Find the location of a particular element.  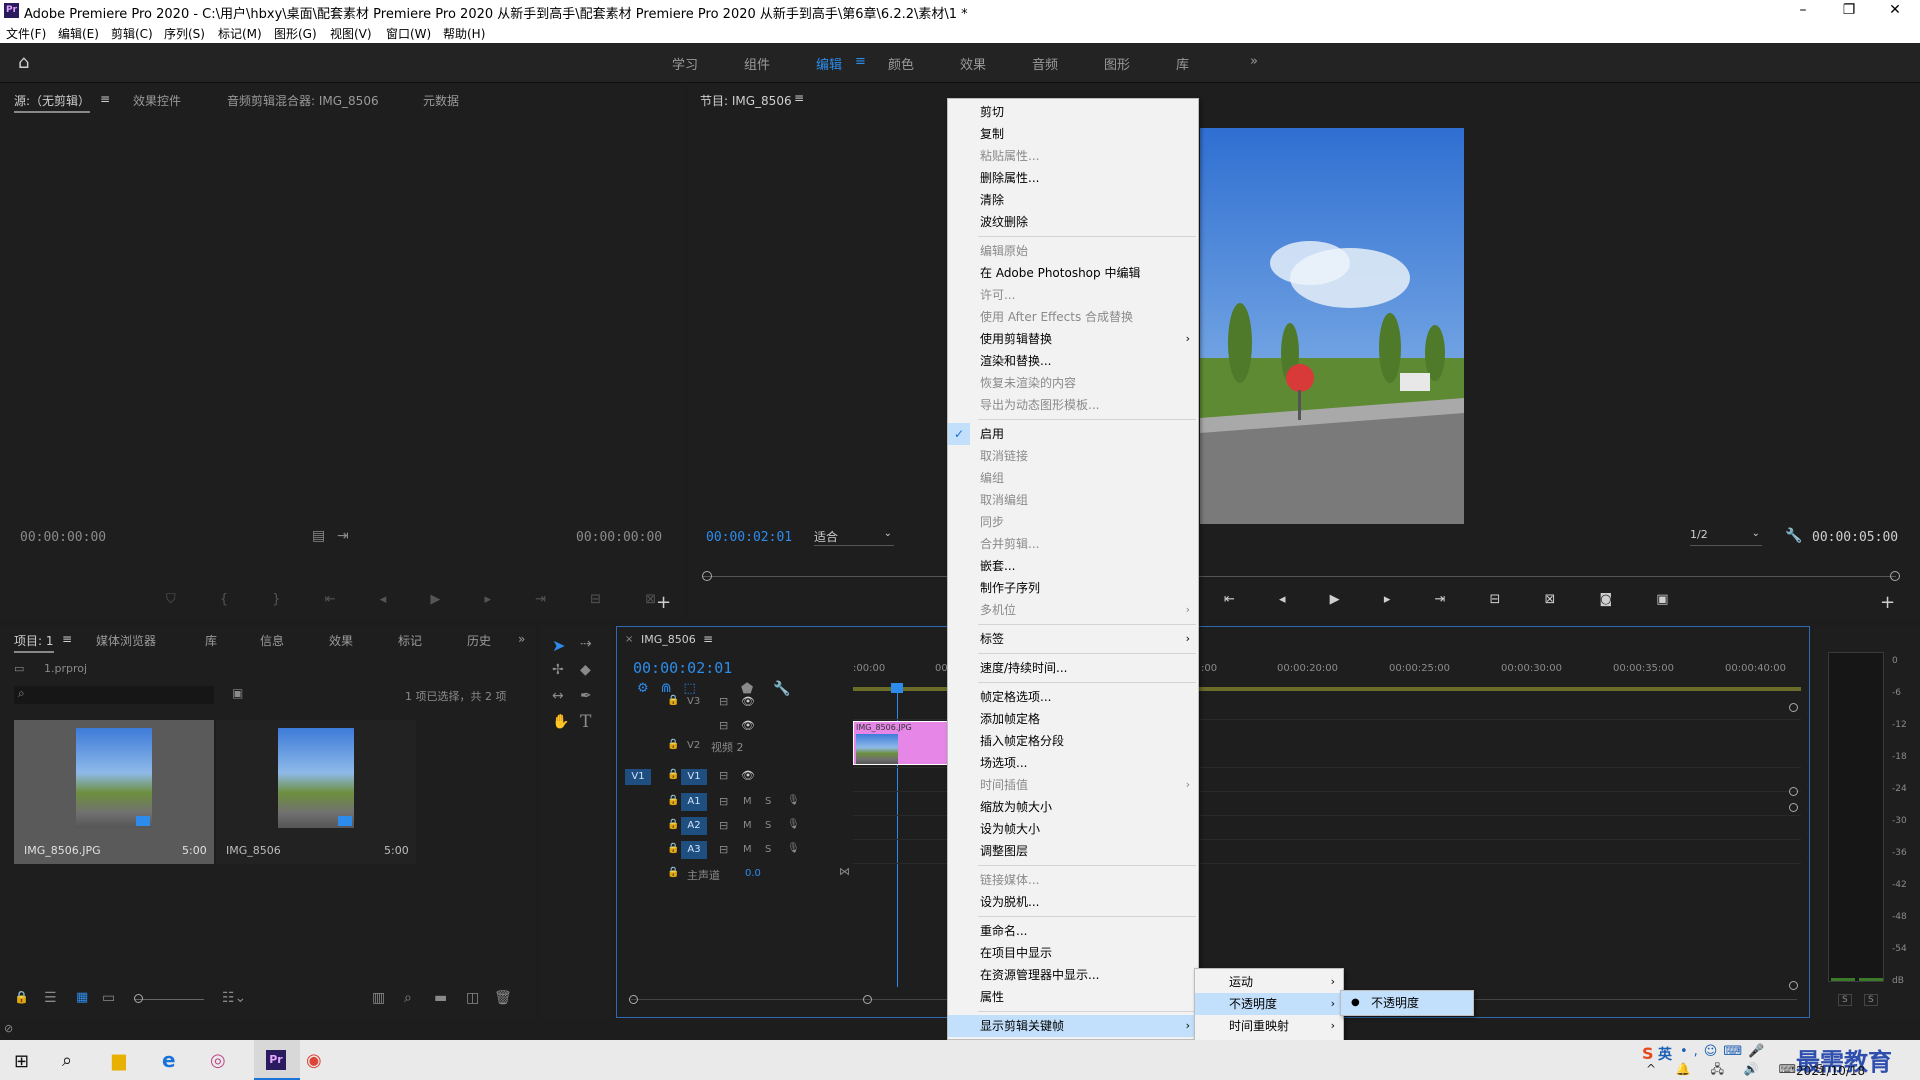

workspace-effects: 效果 is located at coordinates (973, 63).